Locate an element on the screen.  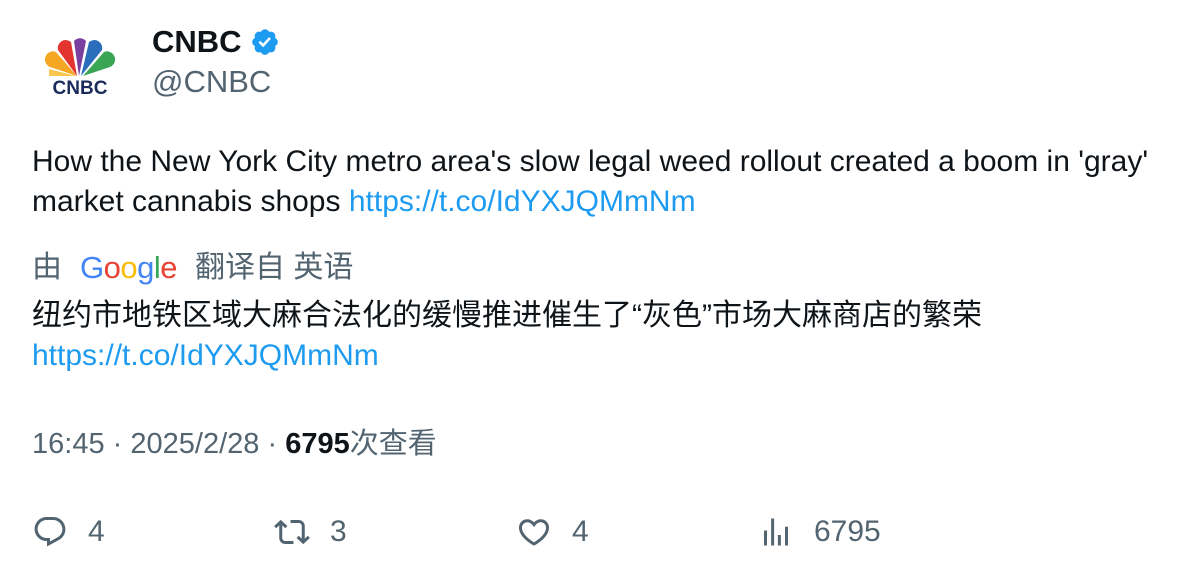
reply-button: 4 is located at coordinates (68, 532).